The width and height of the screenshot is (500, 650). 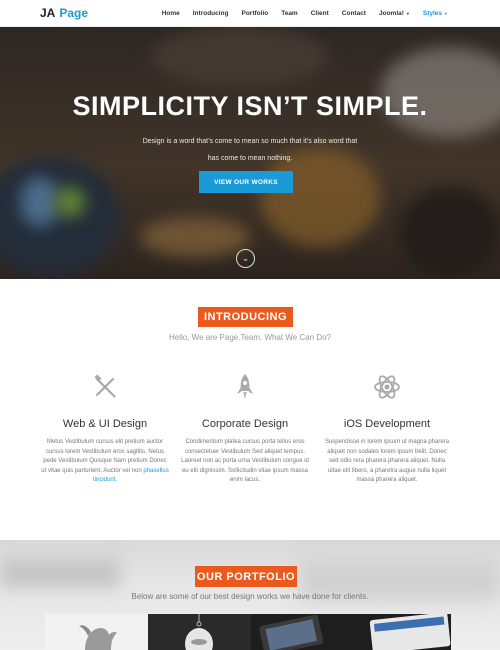 What do you see at coordinates (246, 182) in the screenshot?
I see `view-works-button: VIEW OUR WORKS` at bounding box center [246, 182].